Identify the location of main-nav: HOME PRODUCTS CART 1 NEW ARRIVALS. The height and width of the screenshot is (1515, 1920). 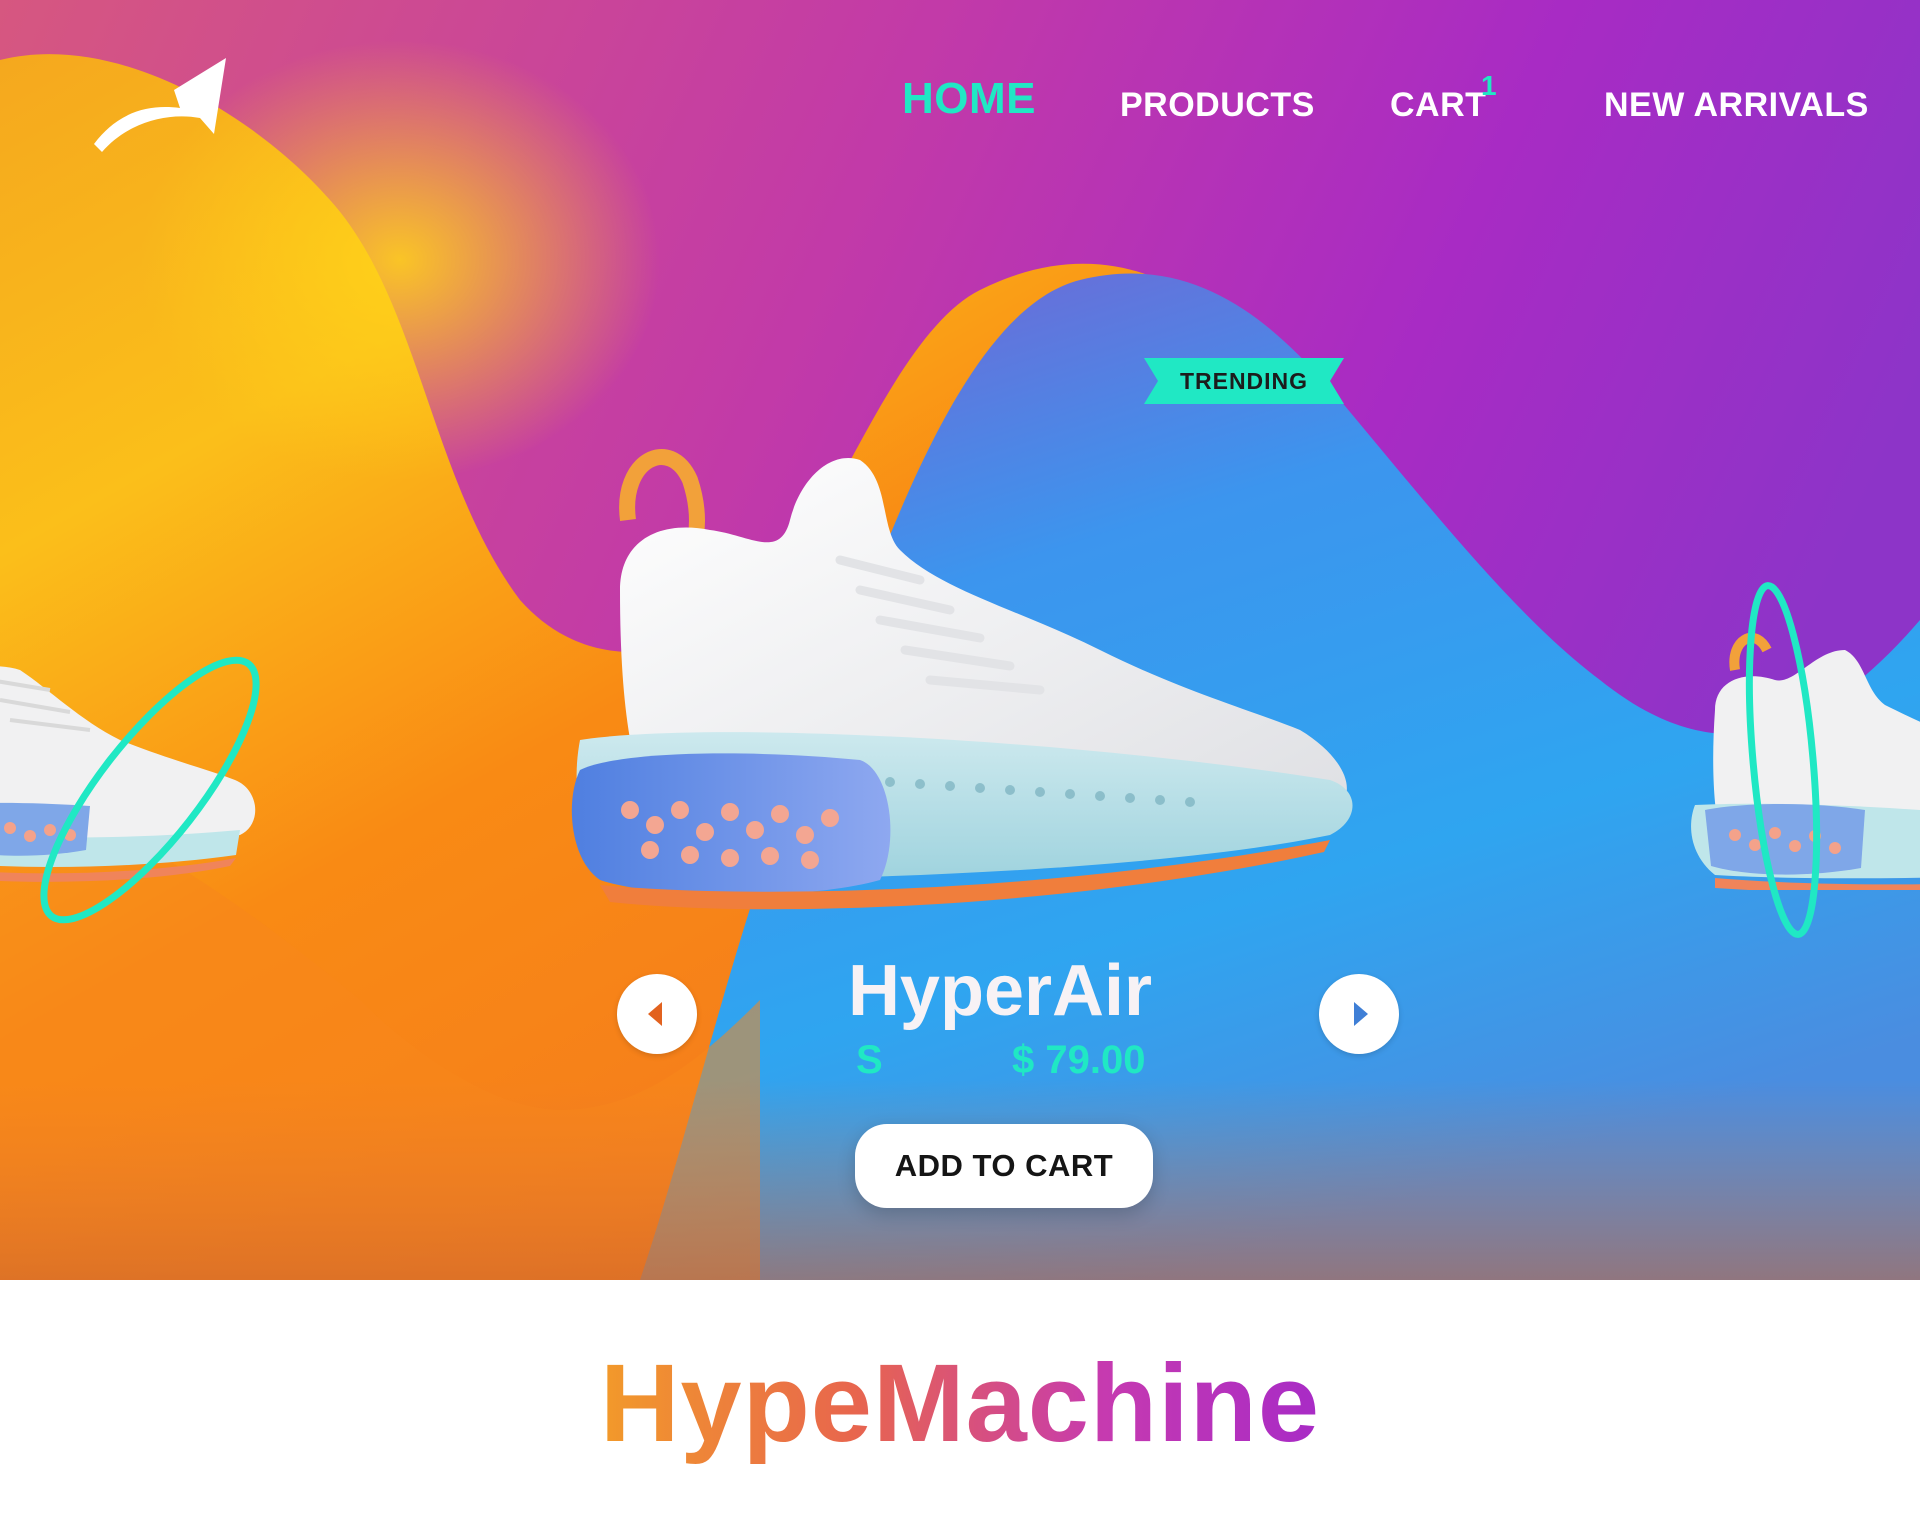
(960, 105).